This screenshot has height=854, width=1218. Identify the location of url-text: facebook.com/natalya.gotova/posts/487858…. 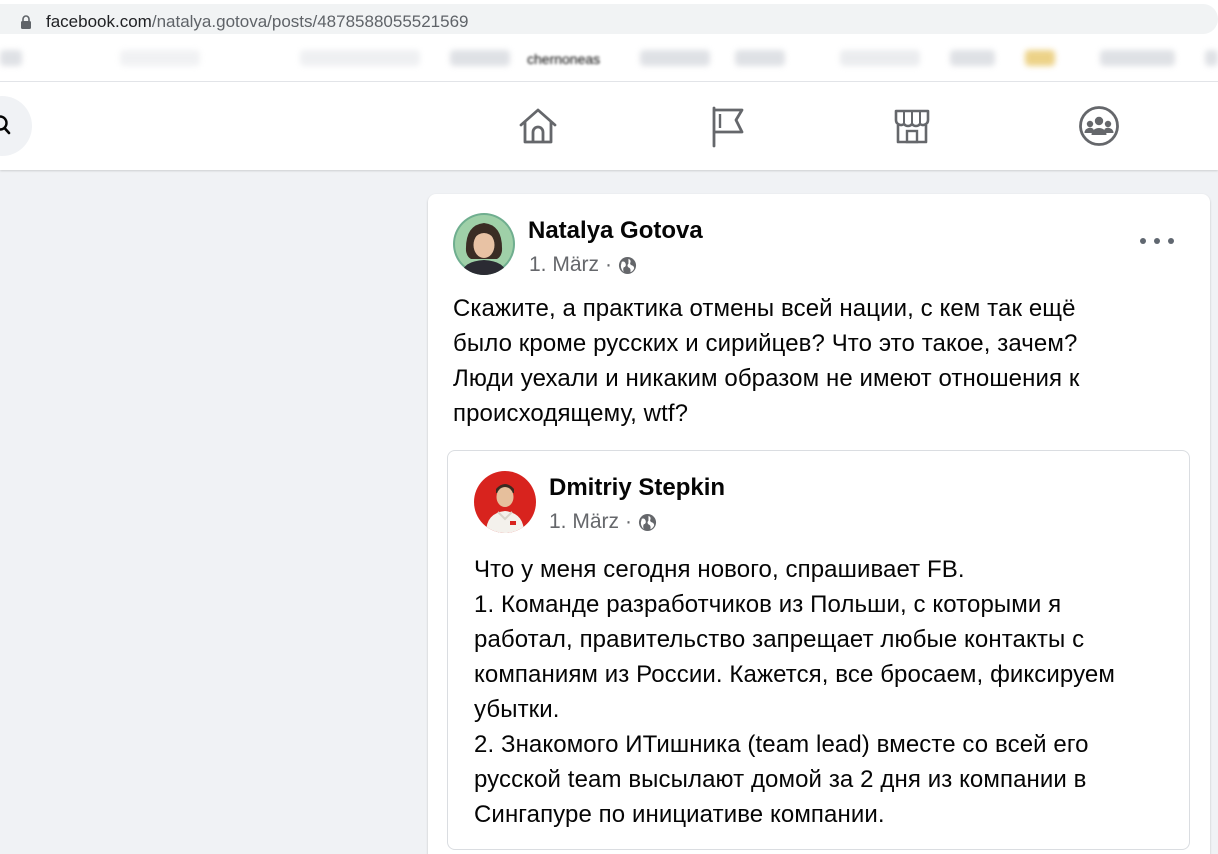
(257, 22).